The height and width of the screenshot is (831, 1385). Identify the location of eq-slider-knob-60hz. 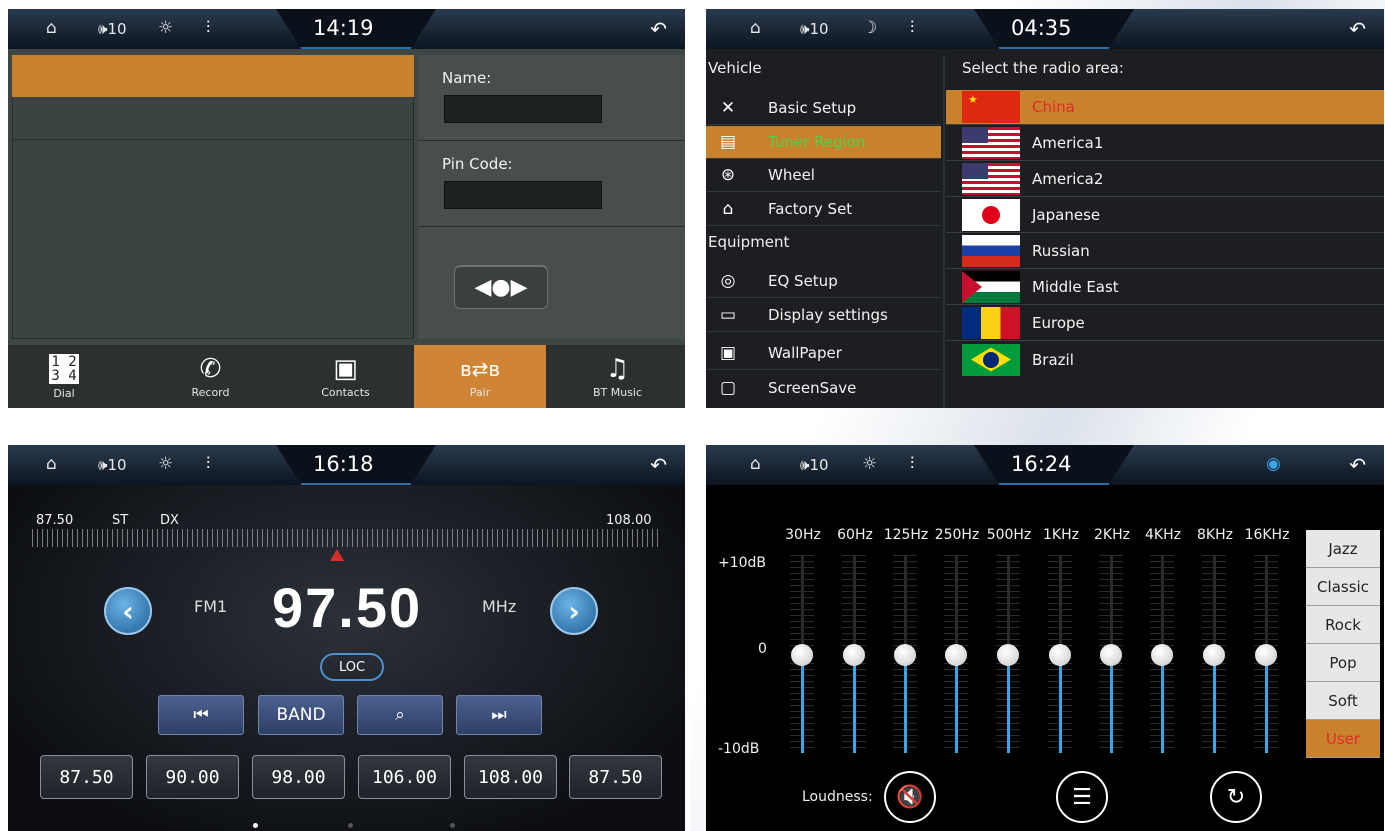
(854, 655).